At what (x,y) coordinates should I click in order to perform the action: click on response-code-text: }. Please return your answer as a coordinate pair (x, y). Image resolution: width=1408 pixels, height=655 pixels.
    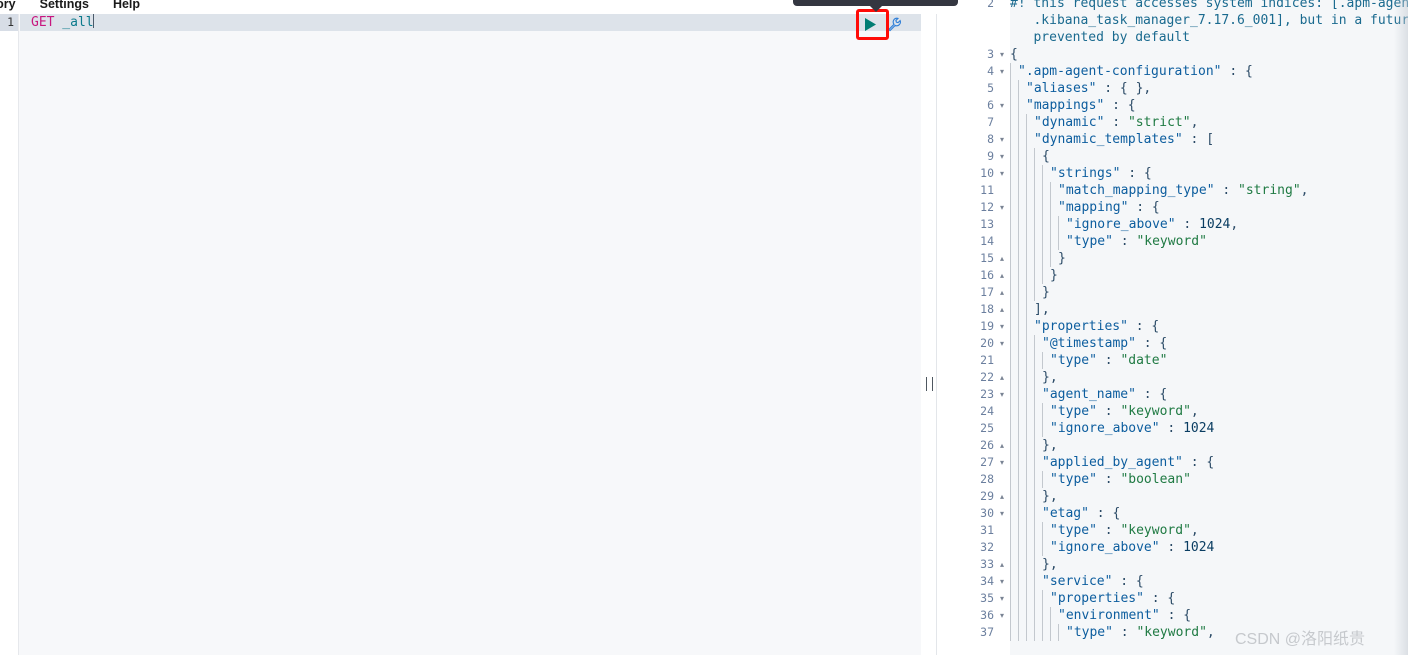
    Looking at the image, I should click on (1209, 292).